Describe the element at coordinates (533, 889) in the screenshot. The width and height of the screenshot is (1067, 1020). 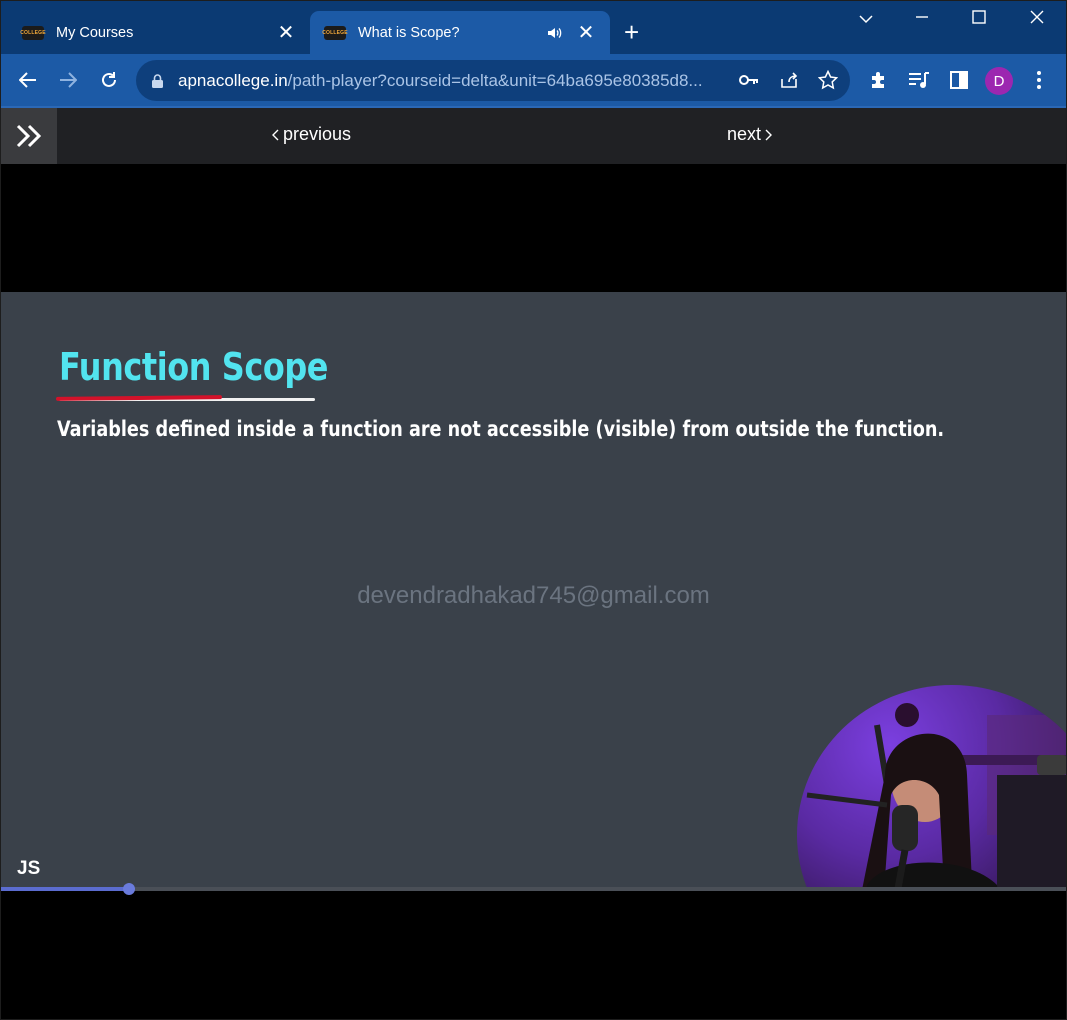
I see `video-progress-track` at that location.